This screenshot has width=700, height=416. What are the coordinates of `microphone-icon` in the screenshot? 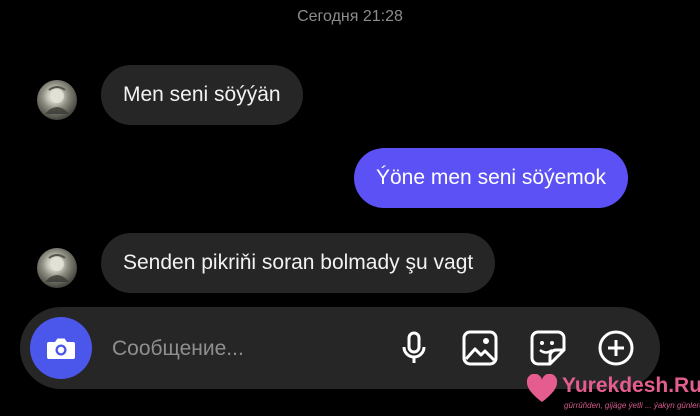 It's located at (414, 347).